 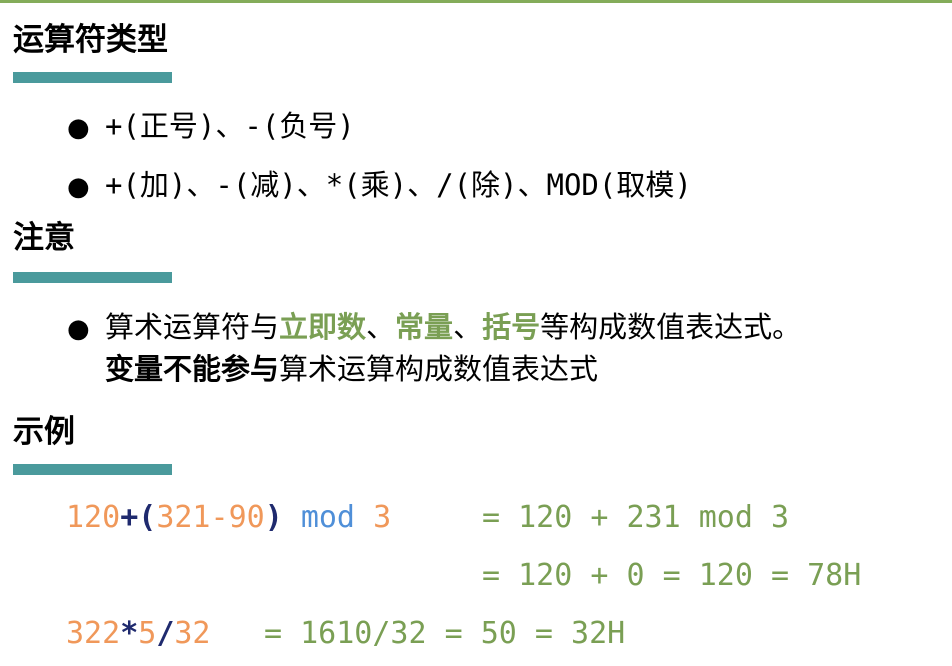 What do you see at coordinates (90, 40) in the screenshot?
I see `section-title-operator-types: 运算符类型` at bounding box center [90, 40].